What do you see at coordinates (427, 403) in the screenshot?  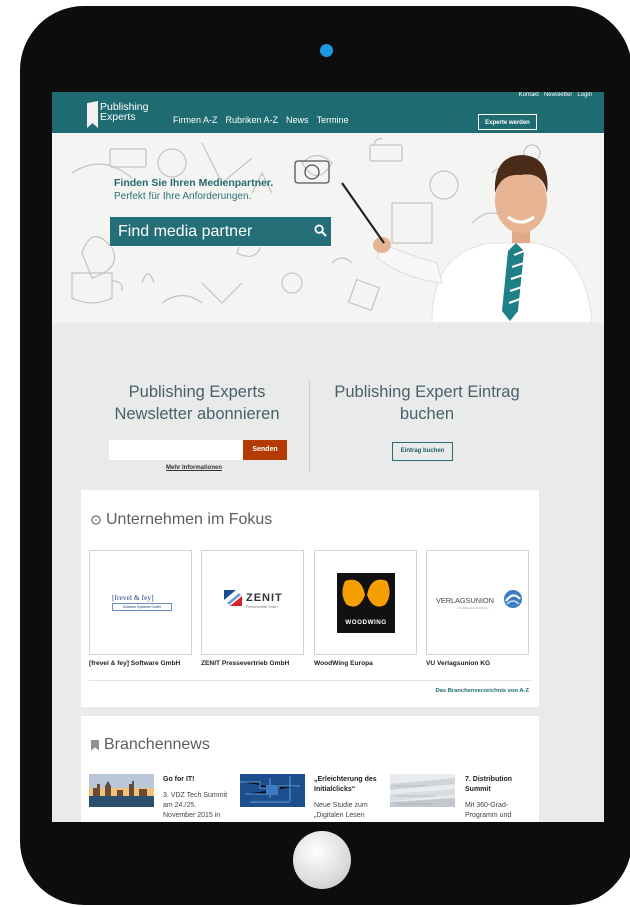 I see `entry-title: Publishing Expert Eintrag buchen` at bounding box center [427, 403].